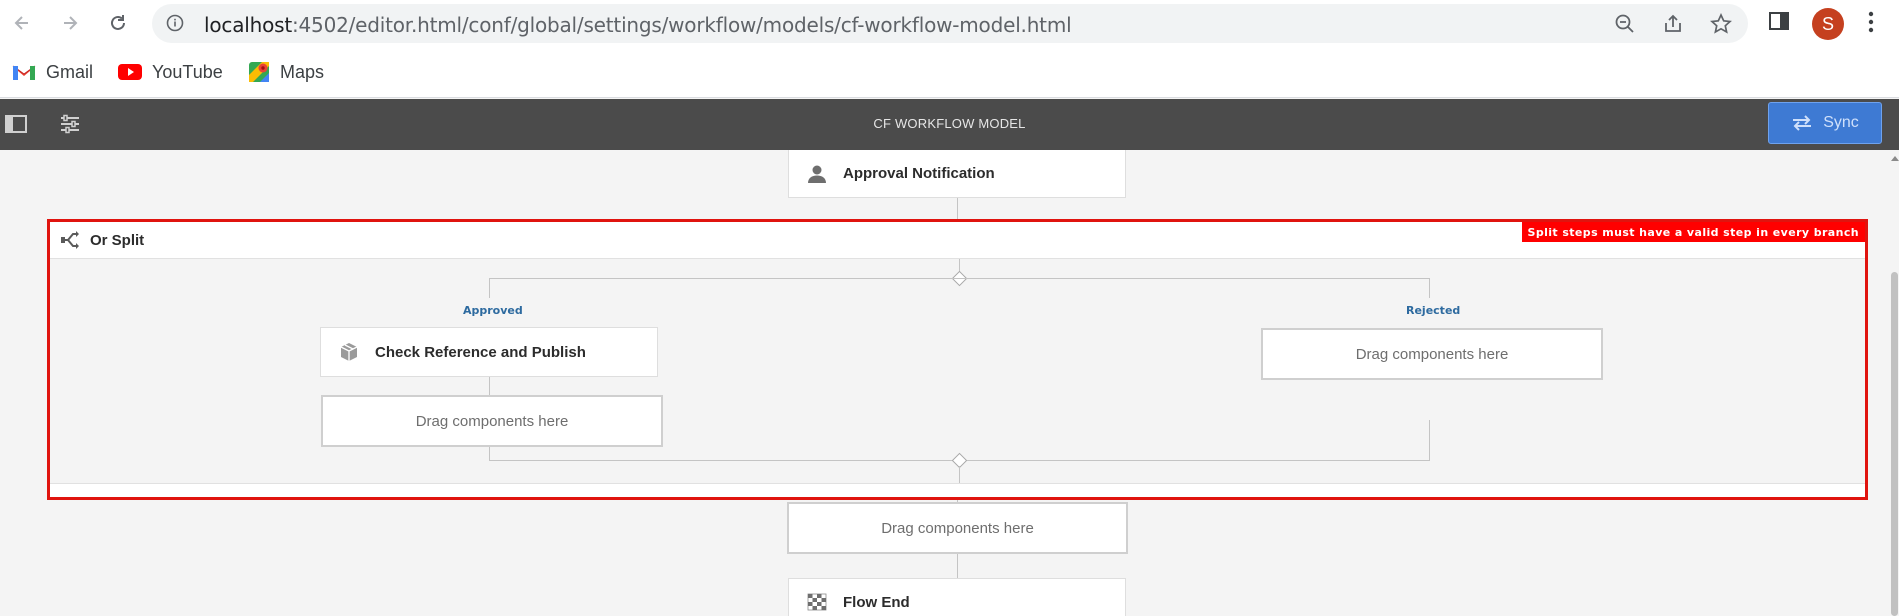  What do you see at coordinates (1895, 158) in the screenshot?
I see `scroll-up-arrow` at bounding box center [1895, 158].